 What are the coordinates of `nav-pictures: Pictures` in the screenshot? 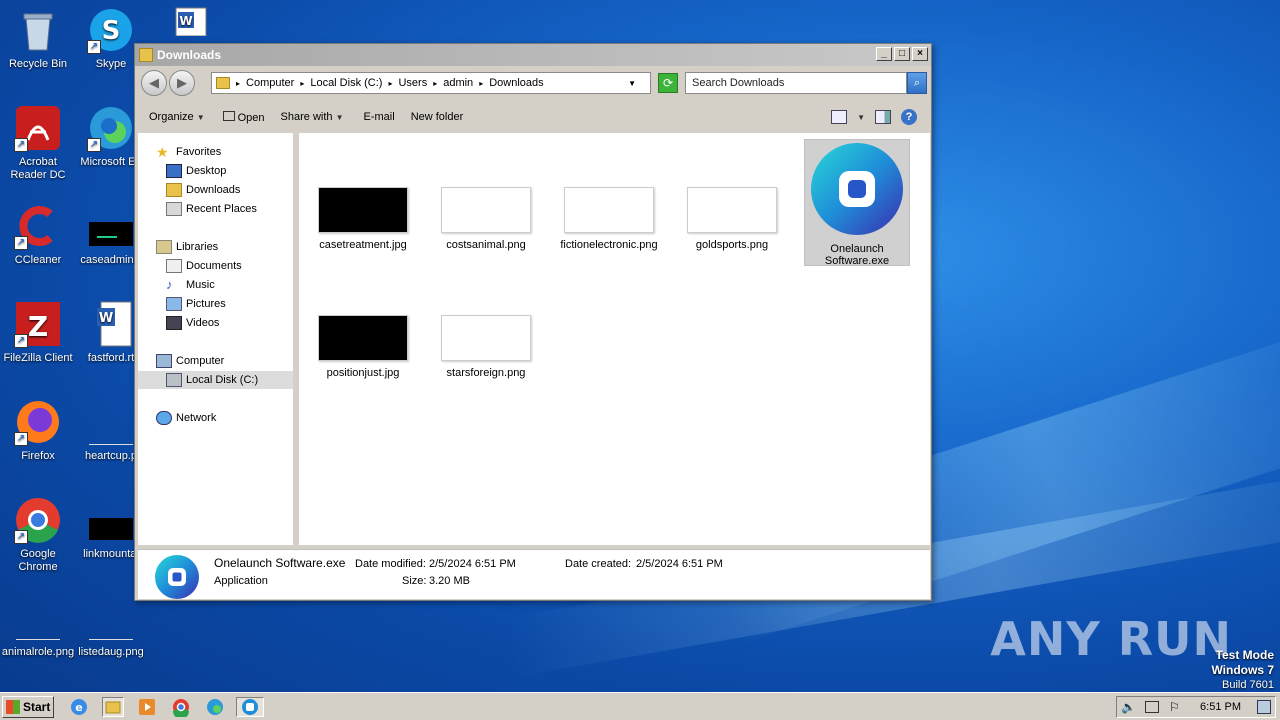 It's located at (196, 304).